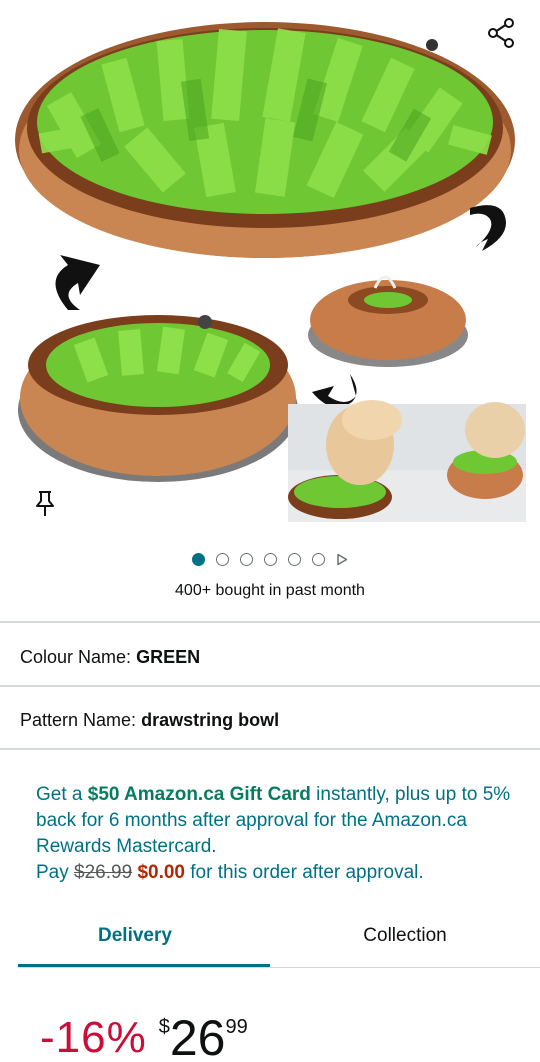 This screenshot has width=540, height=1062. I want to click on price-whole: 26, so click(197, 1036).